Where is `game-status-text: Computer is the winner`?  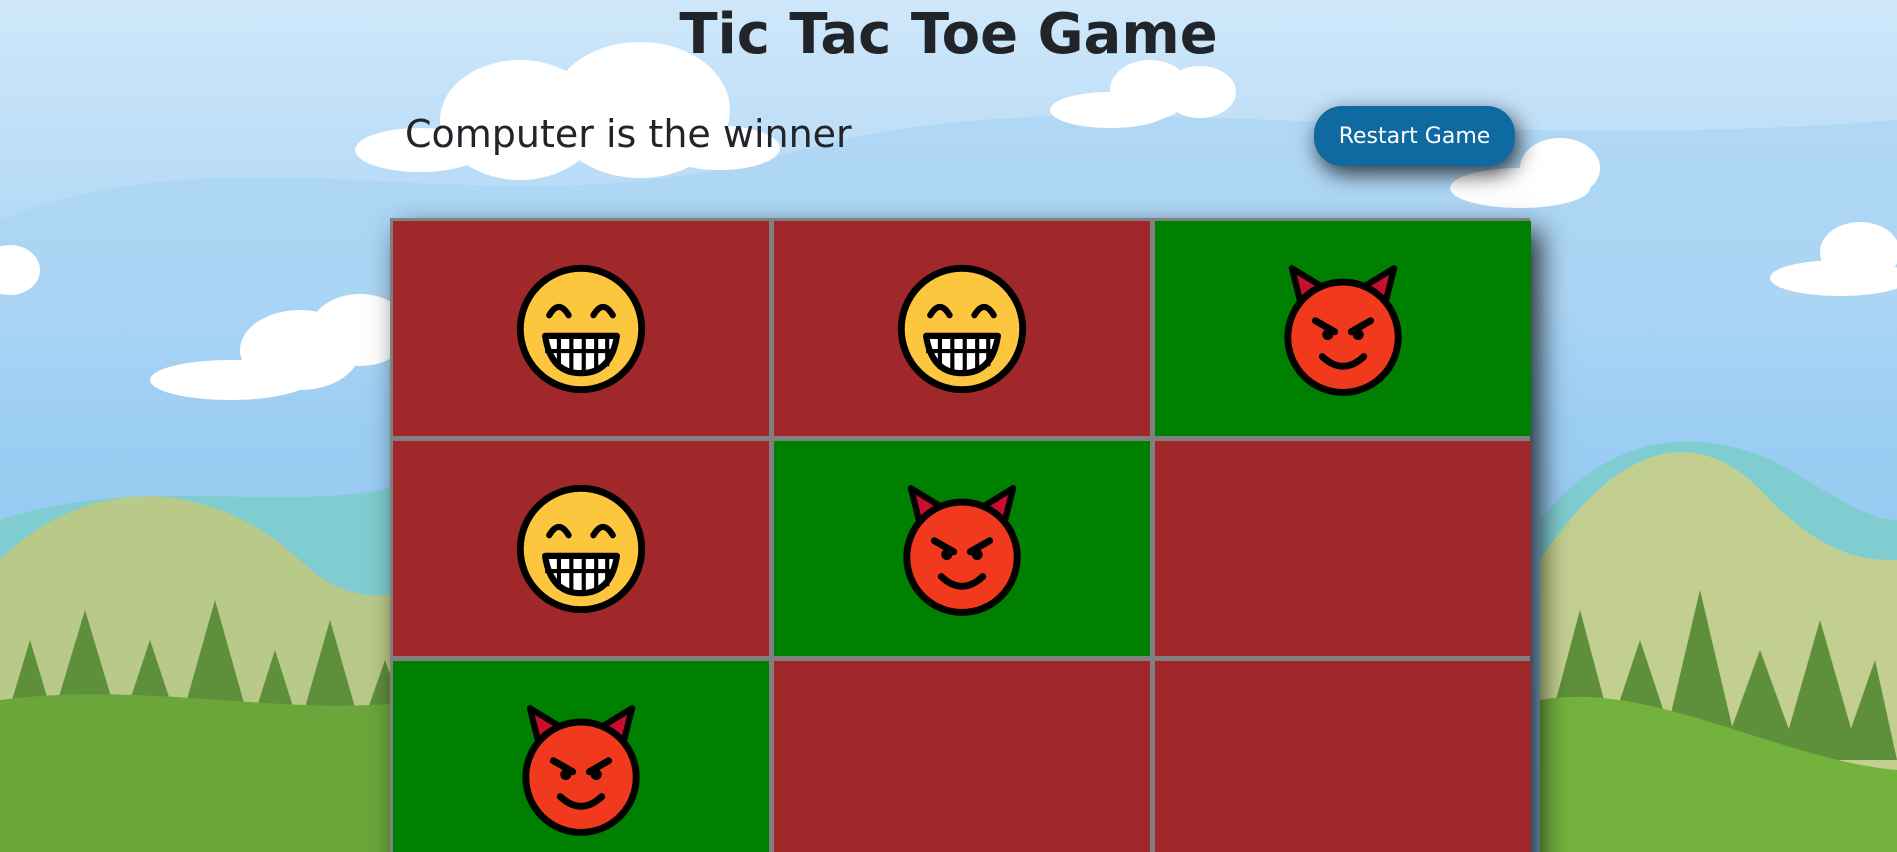
game-status-text: Computer is the winner is located at coordinates (628, 134).